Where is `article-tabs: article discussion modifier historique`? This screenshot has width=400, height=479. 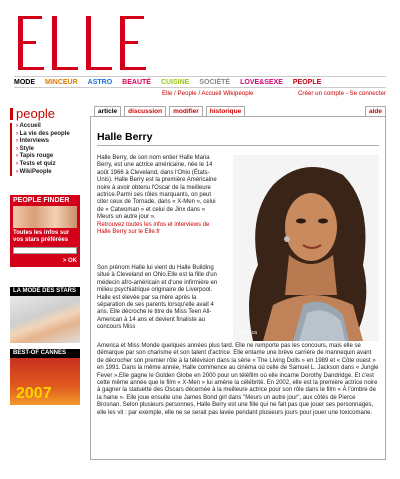 article-tabs: article discussion modifier historique is located at coordinates (171, 111).